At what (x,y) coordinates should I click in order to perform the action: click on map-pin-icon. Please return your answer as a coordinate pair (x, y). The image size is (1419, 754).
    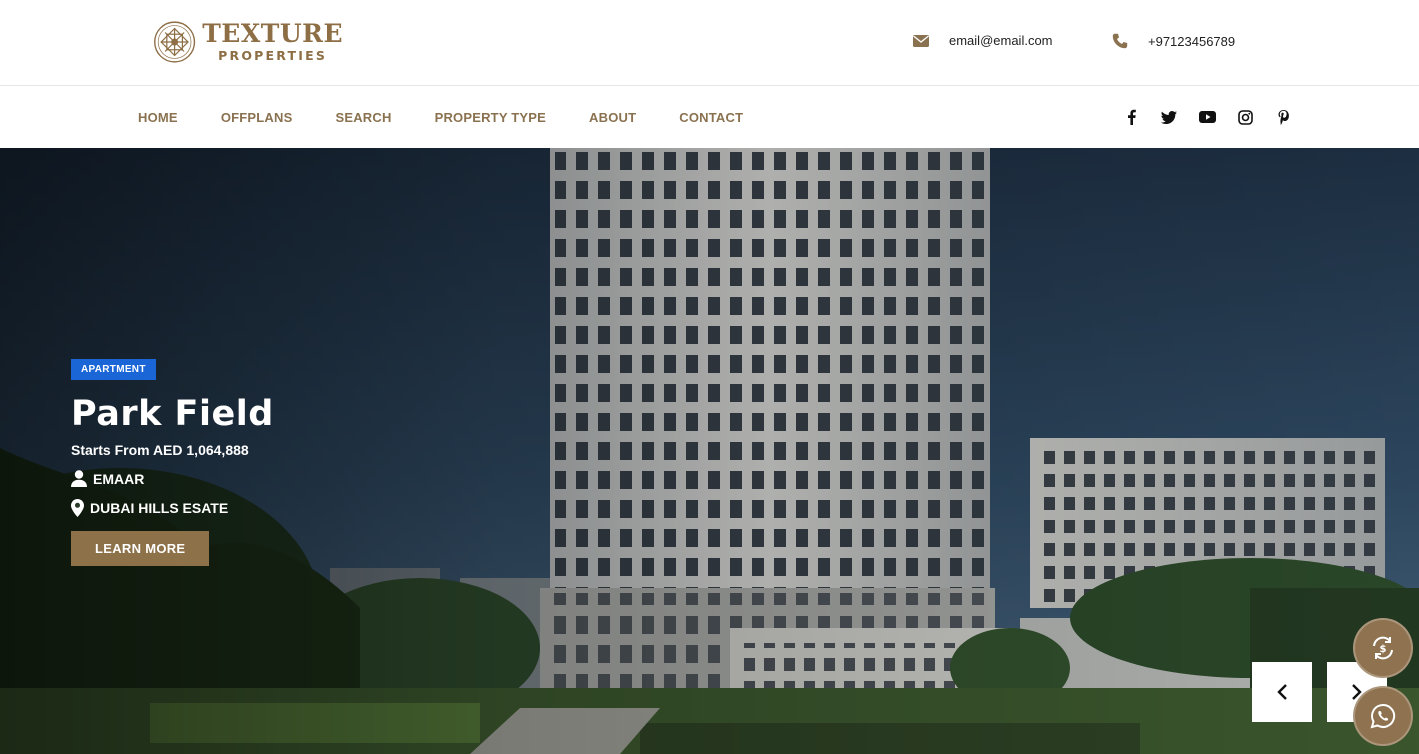
    Looking at the image, I should click on (77, 508).